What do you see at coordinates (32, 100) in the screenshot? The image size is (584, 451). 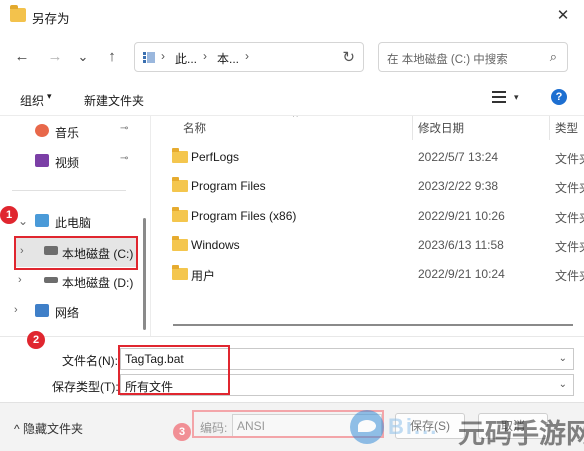 I see `organize-button: 组织` at bounding box center [32, 100].